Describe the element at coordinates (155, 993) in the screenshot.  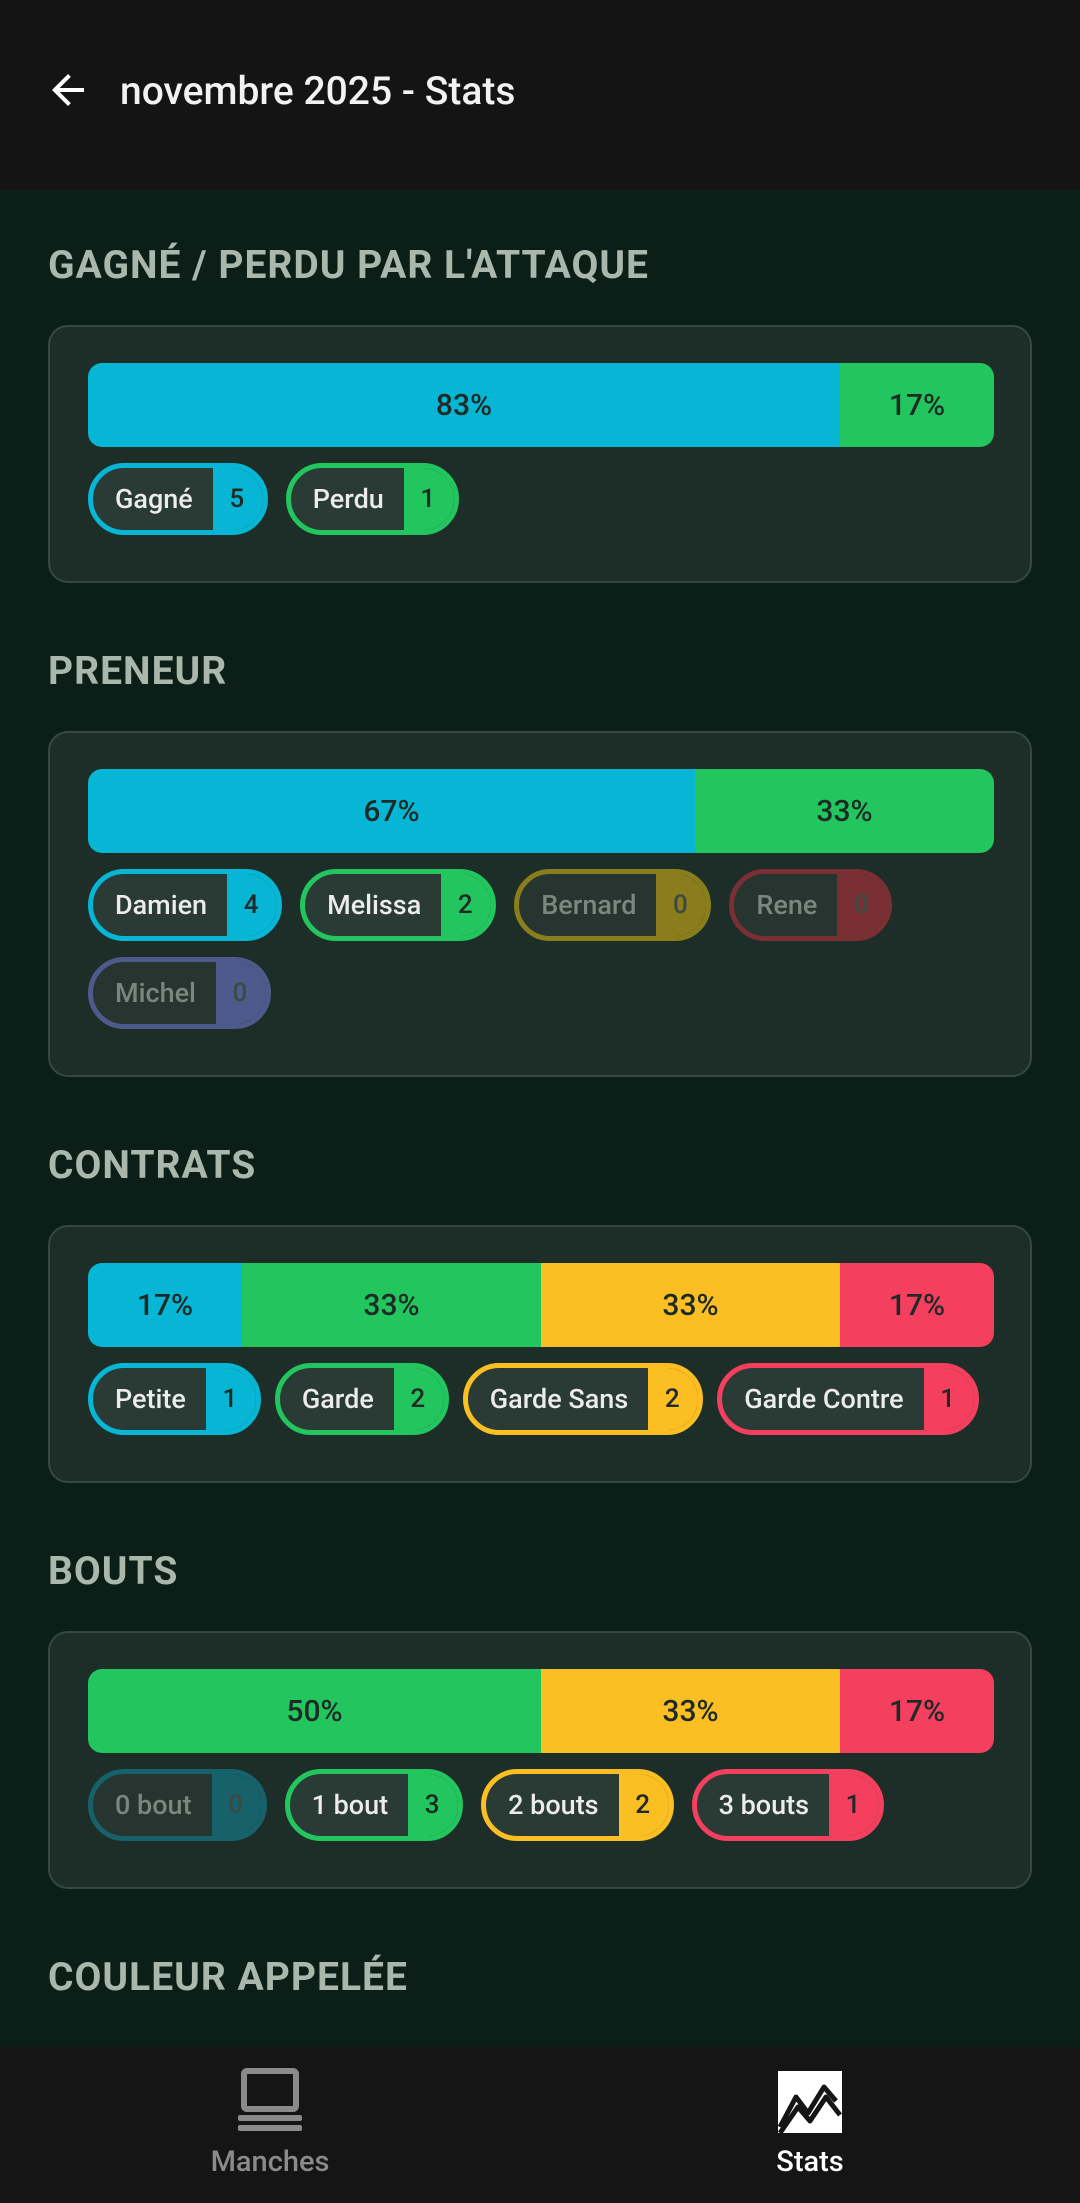
I see `chip-label: Michel` at that location.